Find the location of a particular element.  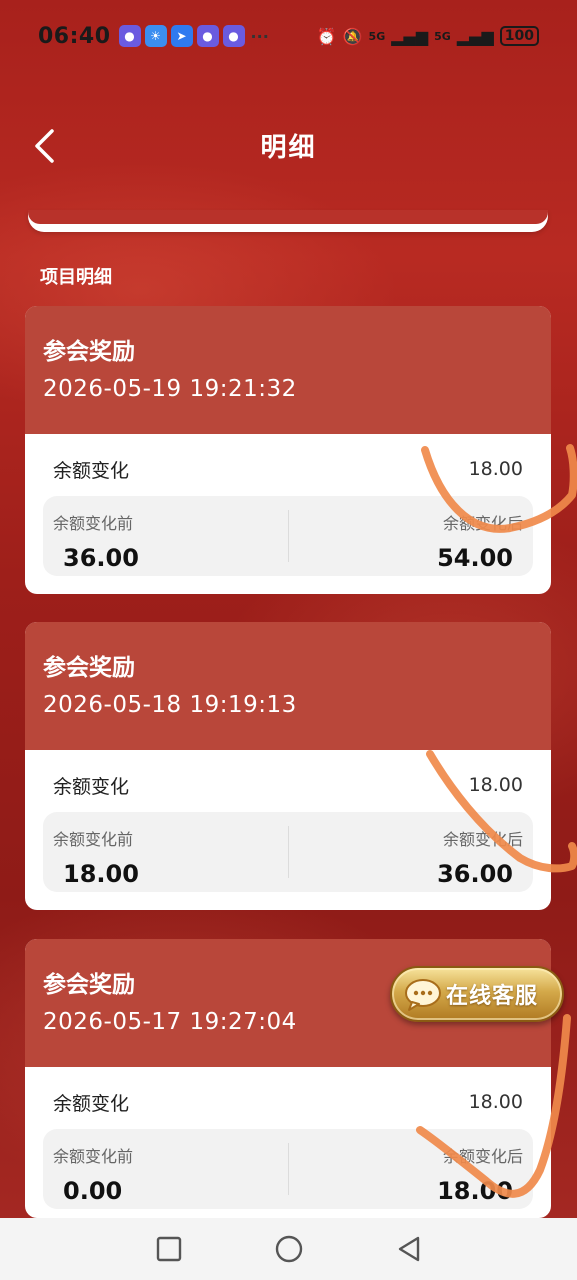

balance-before: 余额变化前 18.00 is located at coordinates (165, 852).